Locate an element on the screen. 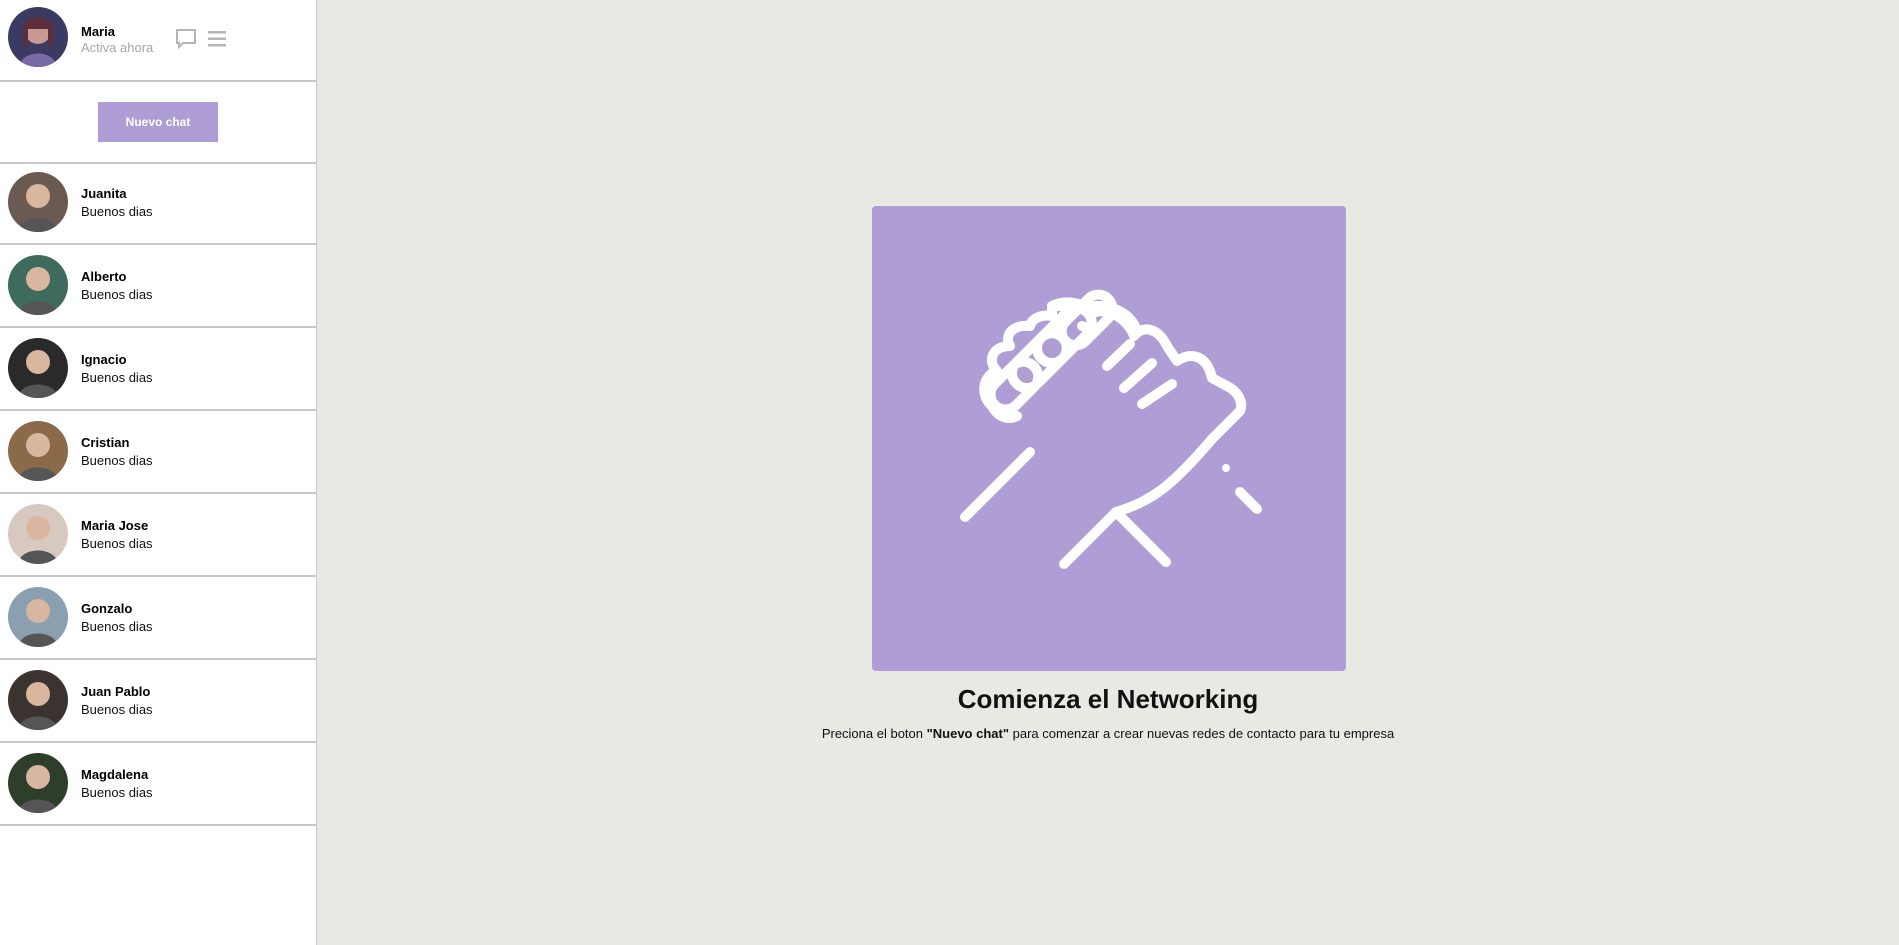  chat-name: Juan Pablo is located at coordinates (116, 691).